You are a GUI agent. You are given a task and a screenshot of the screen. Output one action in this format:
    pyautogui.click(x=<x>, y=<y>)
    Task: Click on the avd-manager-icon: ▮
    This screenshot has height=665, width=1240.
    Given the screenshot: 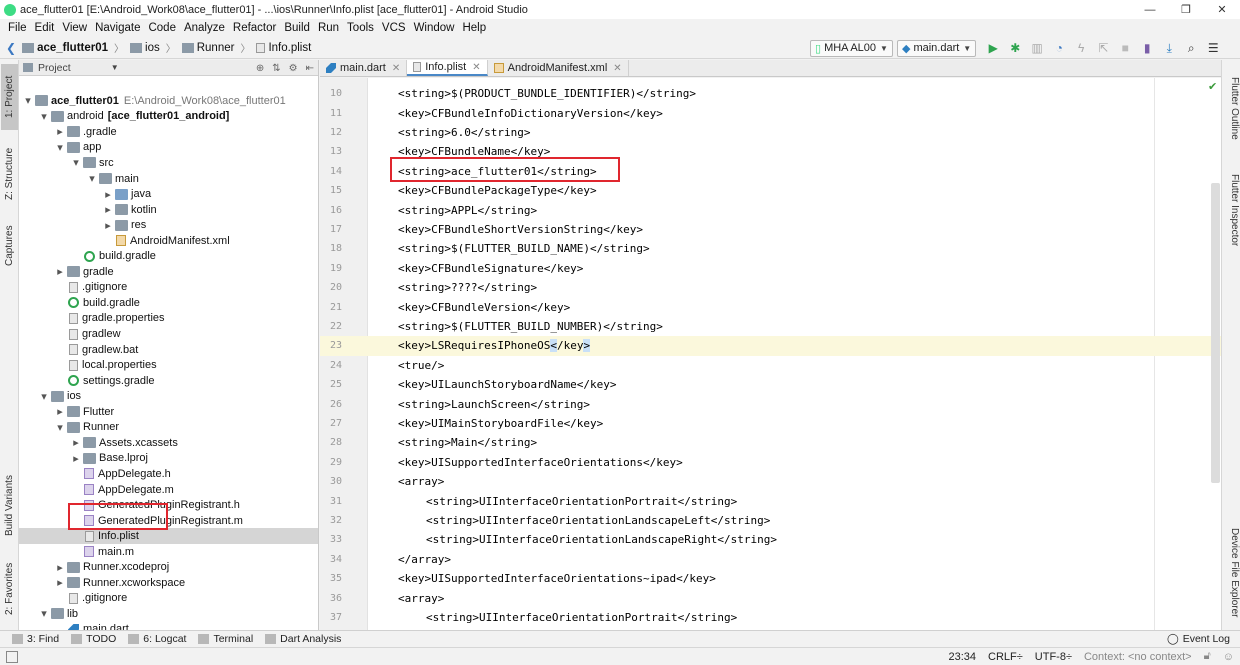 What is the action you would take?
    pyautogui.click(x=1147, y=48)
    